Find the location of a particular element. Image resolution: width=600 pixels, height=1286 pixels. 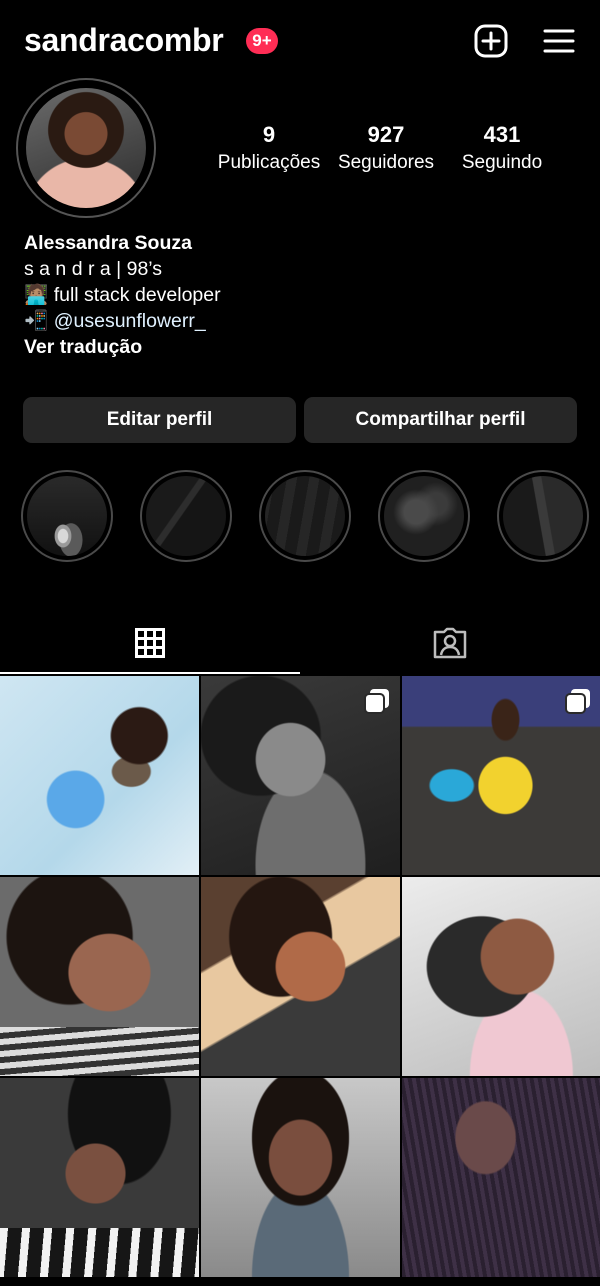

plus-square-icon is located at coordinates (491, 41).